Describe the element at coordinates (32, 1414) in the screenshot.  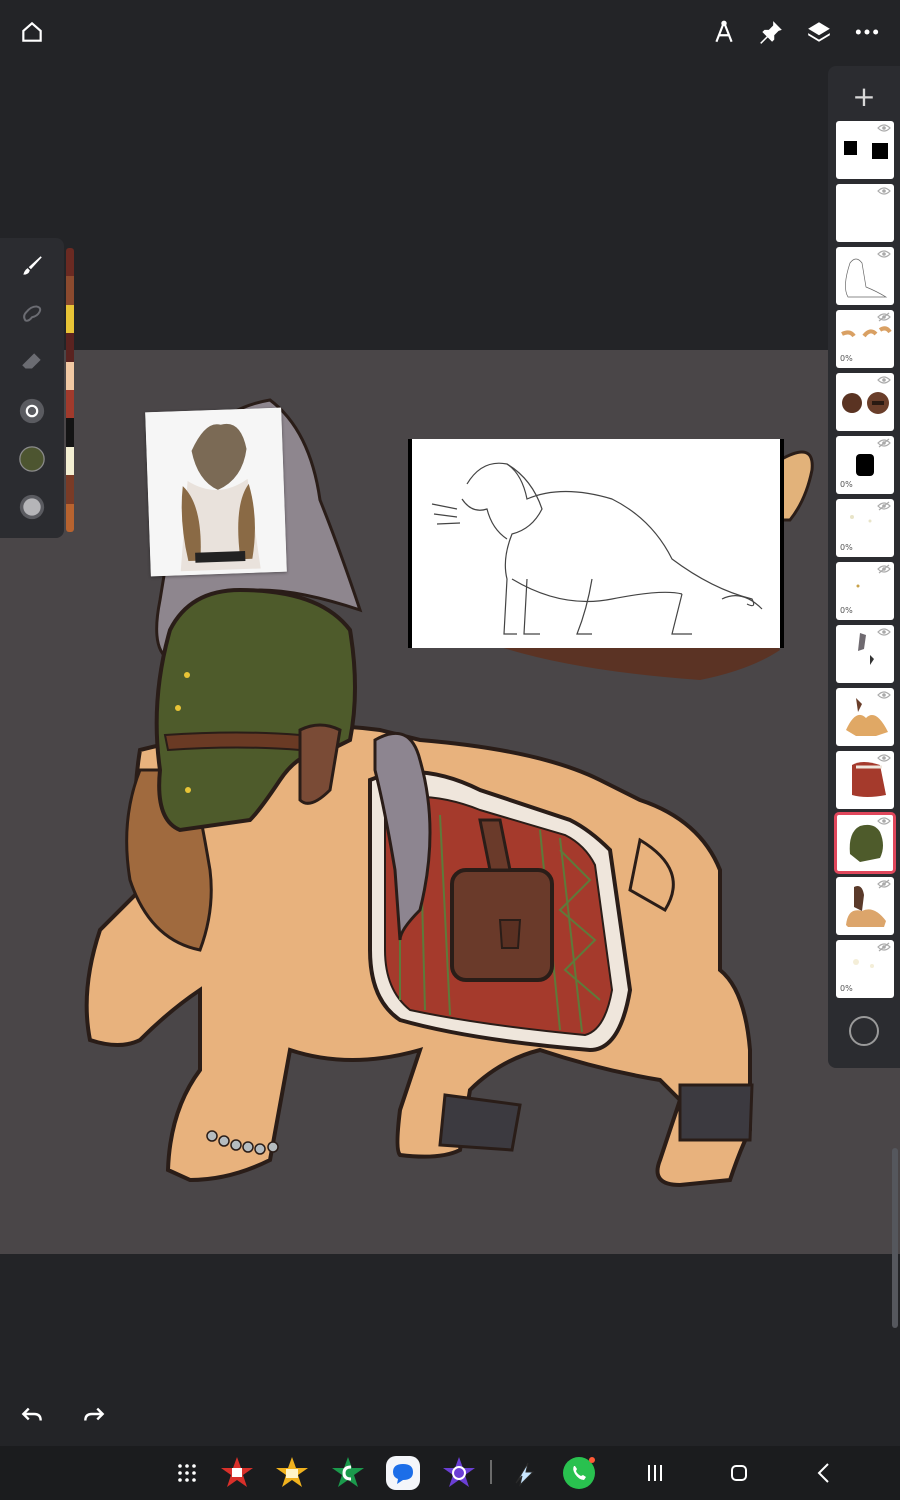
I see `undo-icon` at that location.